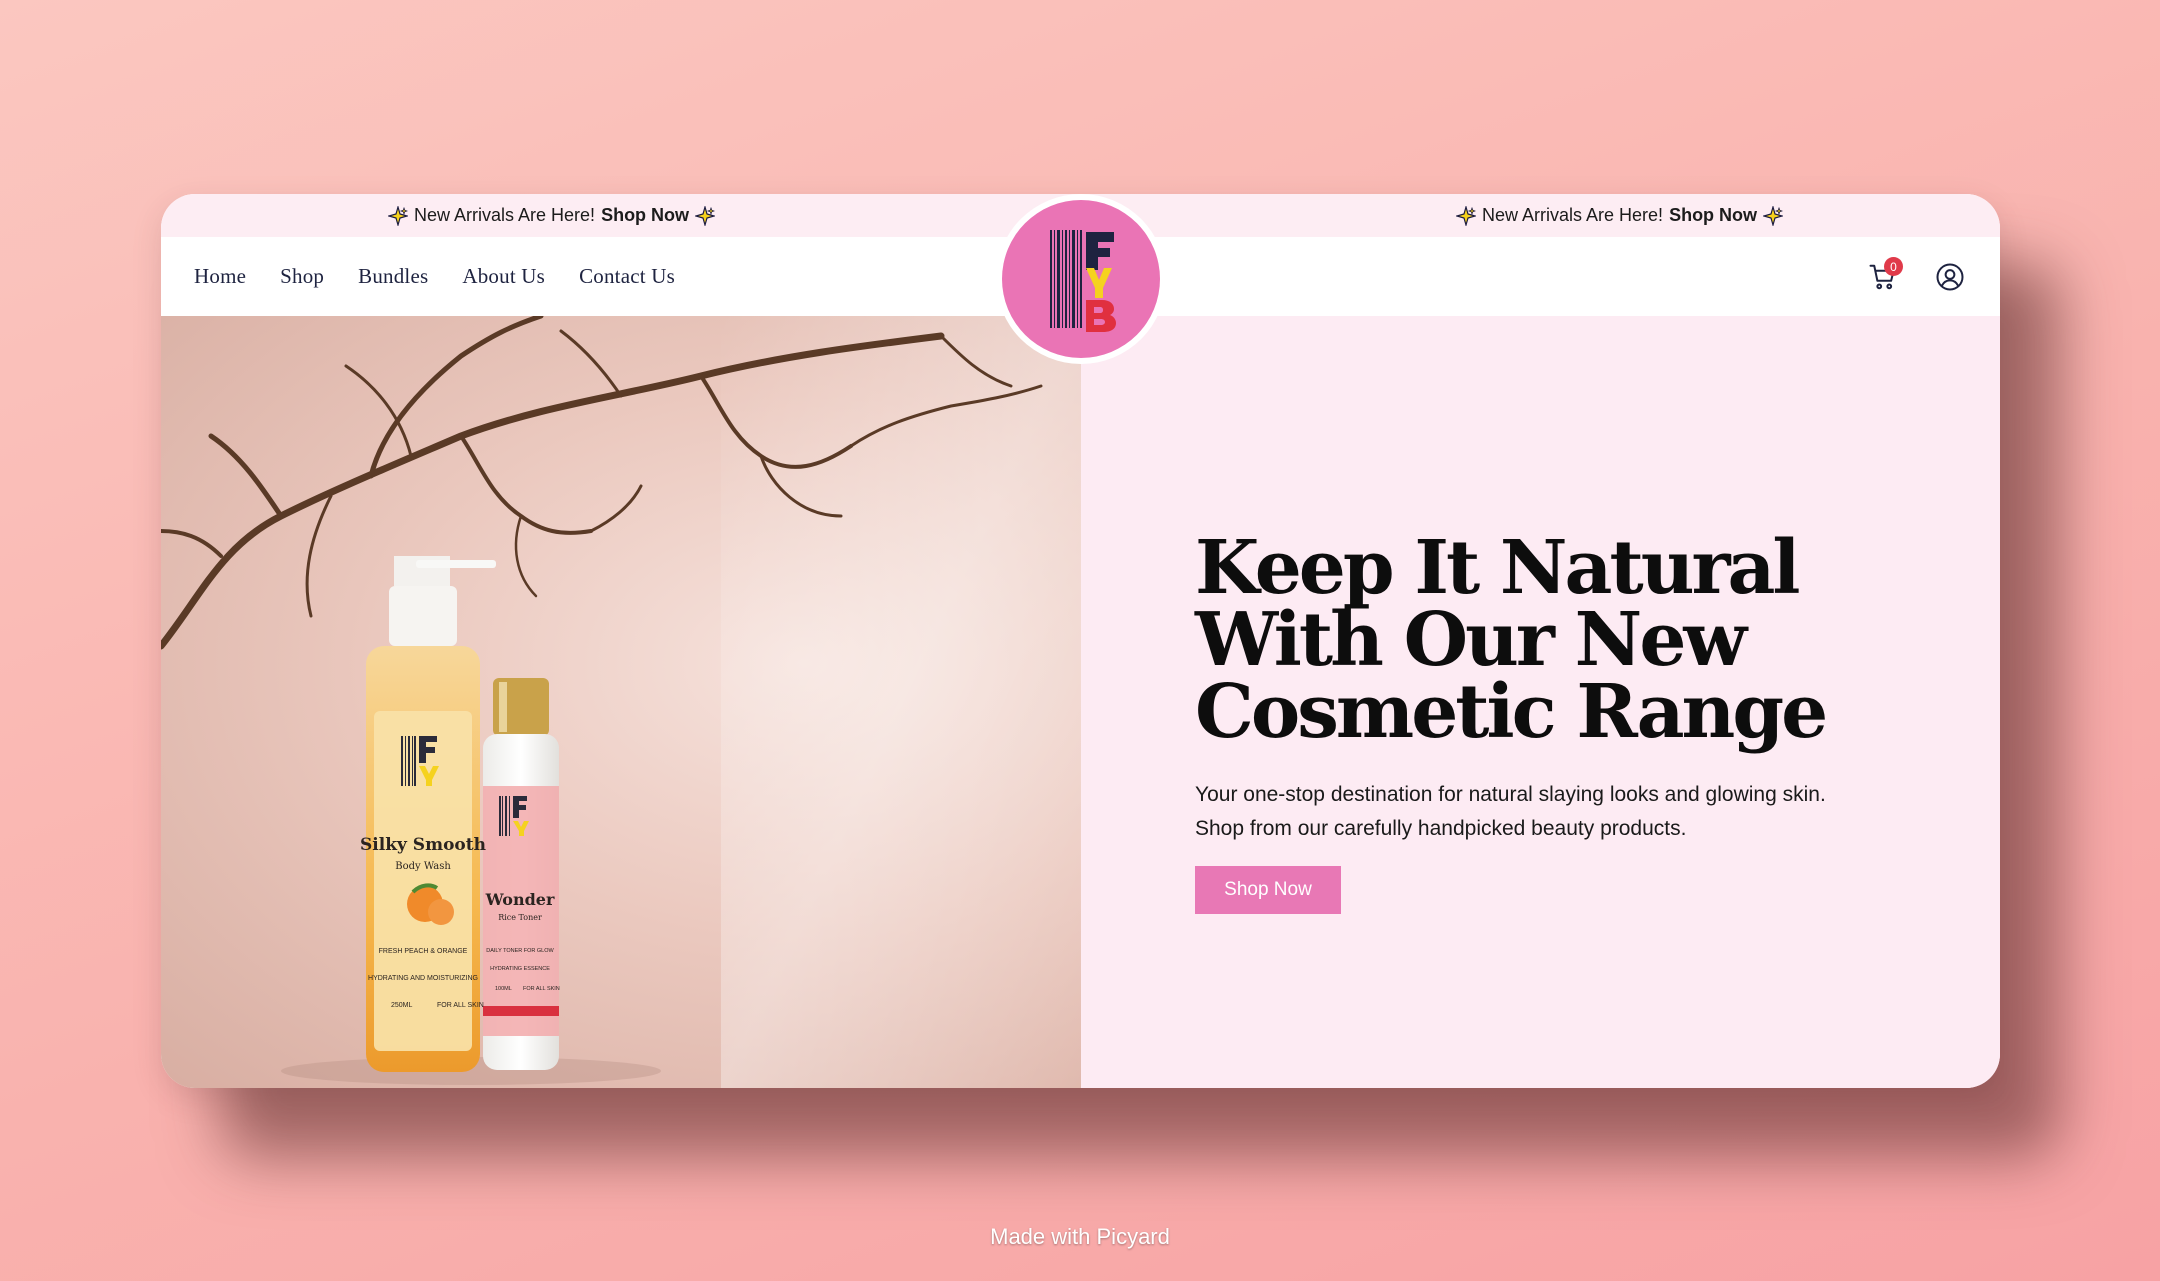  I want to click on bottle1-size: 250ML, so click(402, 1005).